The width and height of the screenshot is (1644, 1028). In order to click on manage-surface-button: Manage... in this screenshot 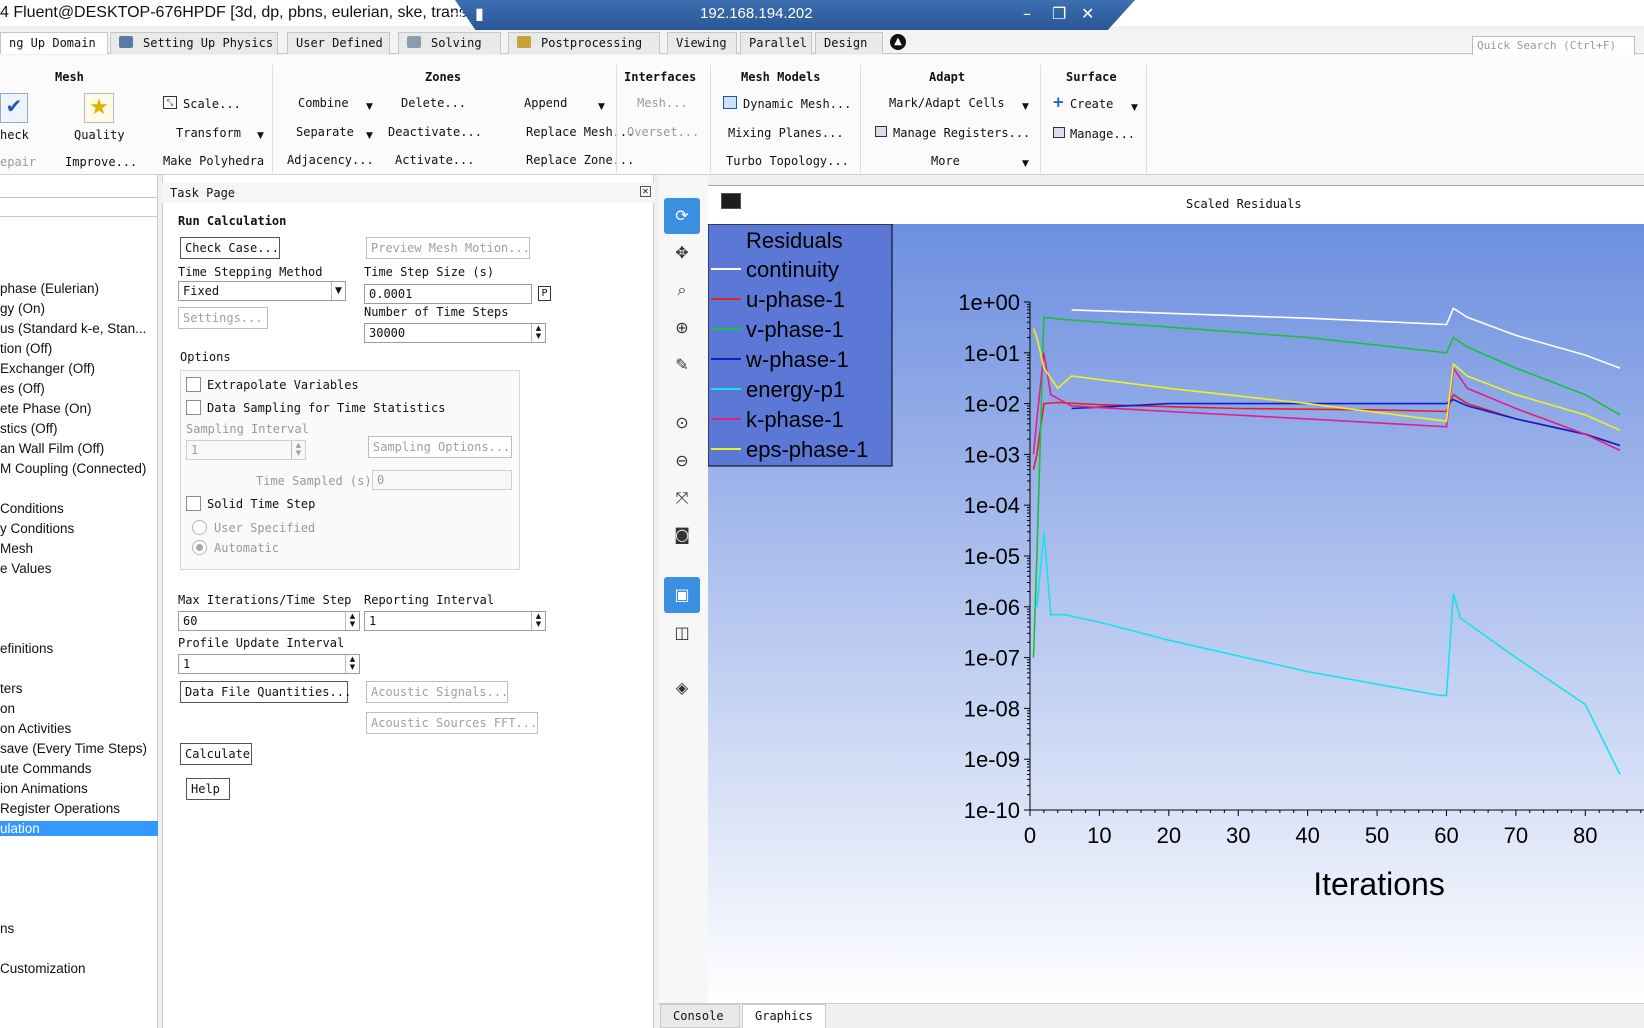, I will do `click(1102, 134)`.